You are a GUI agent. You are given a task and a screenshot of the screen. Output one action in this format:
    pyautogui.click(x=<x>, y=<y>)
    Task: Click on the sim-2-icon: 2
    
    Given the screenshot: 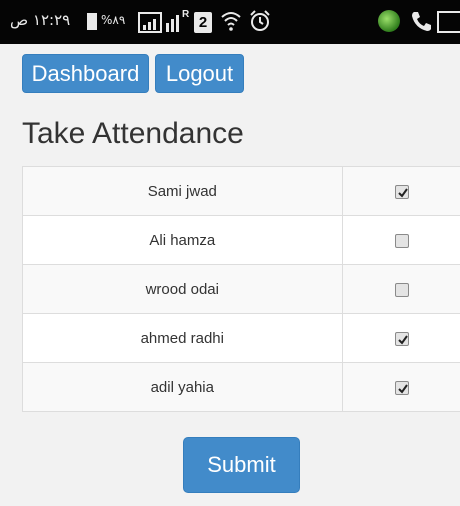 What is the action you would take?
    pyautogui.click(x=203, y=22)
    